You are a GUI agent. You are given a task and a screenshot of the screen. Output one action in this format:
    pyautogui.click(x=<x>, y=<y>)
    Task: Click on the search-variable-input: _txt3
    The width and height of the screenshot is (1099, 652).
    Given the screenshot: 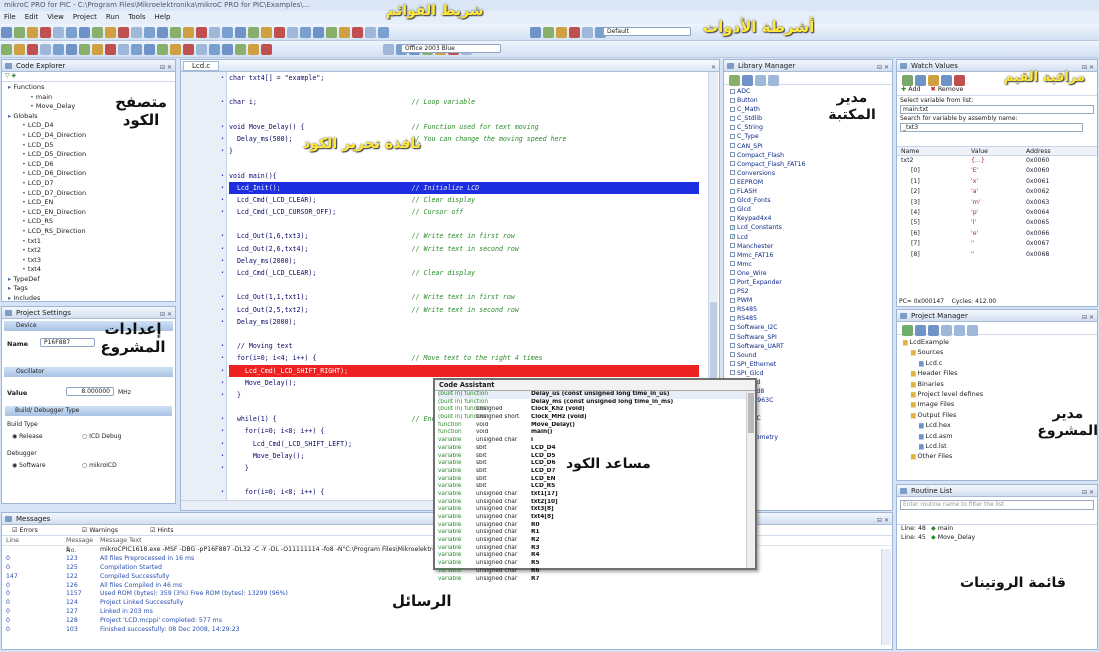 What is the action you would take?
    pyautogui.click(x=991, y=127)
    